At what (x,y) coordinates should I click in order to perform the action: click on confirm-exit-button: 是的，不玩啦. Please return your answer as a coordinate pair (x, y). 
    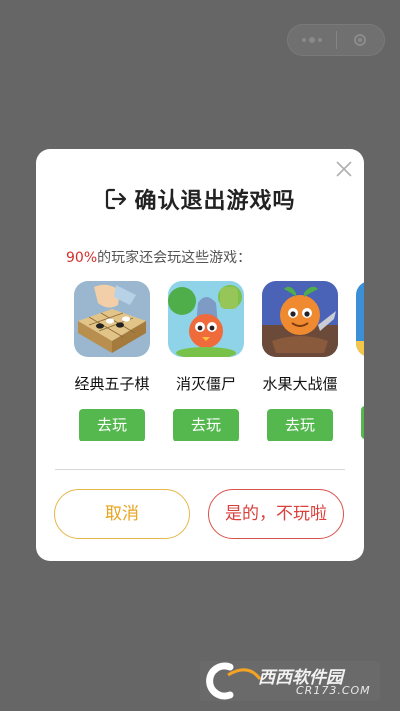
    Looking at the image, I should click on (276, 514).